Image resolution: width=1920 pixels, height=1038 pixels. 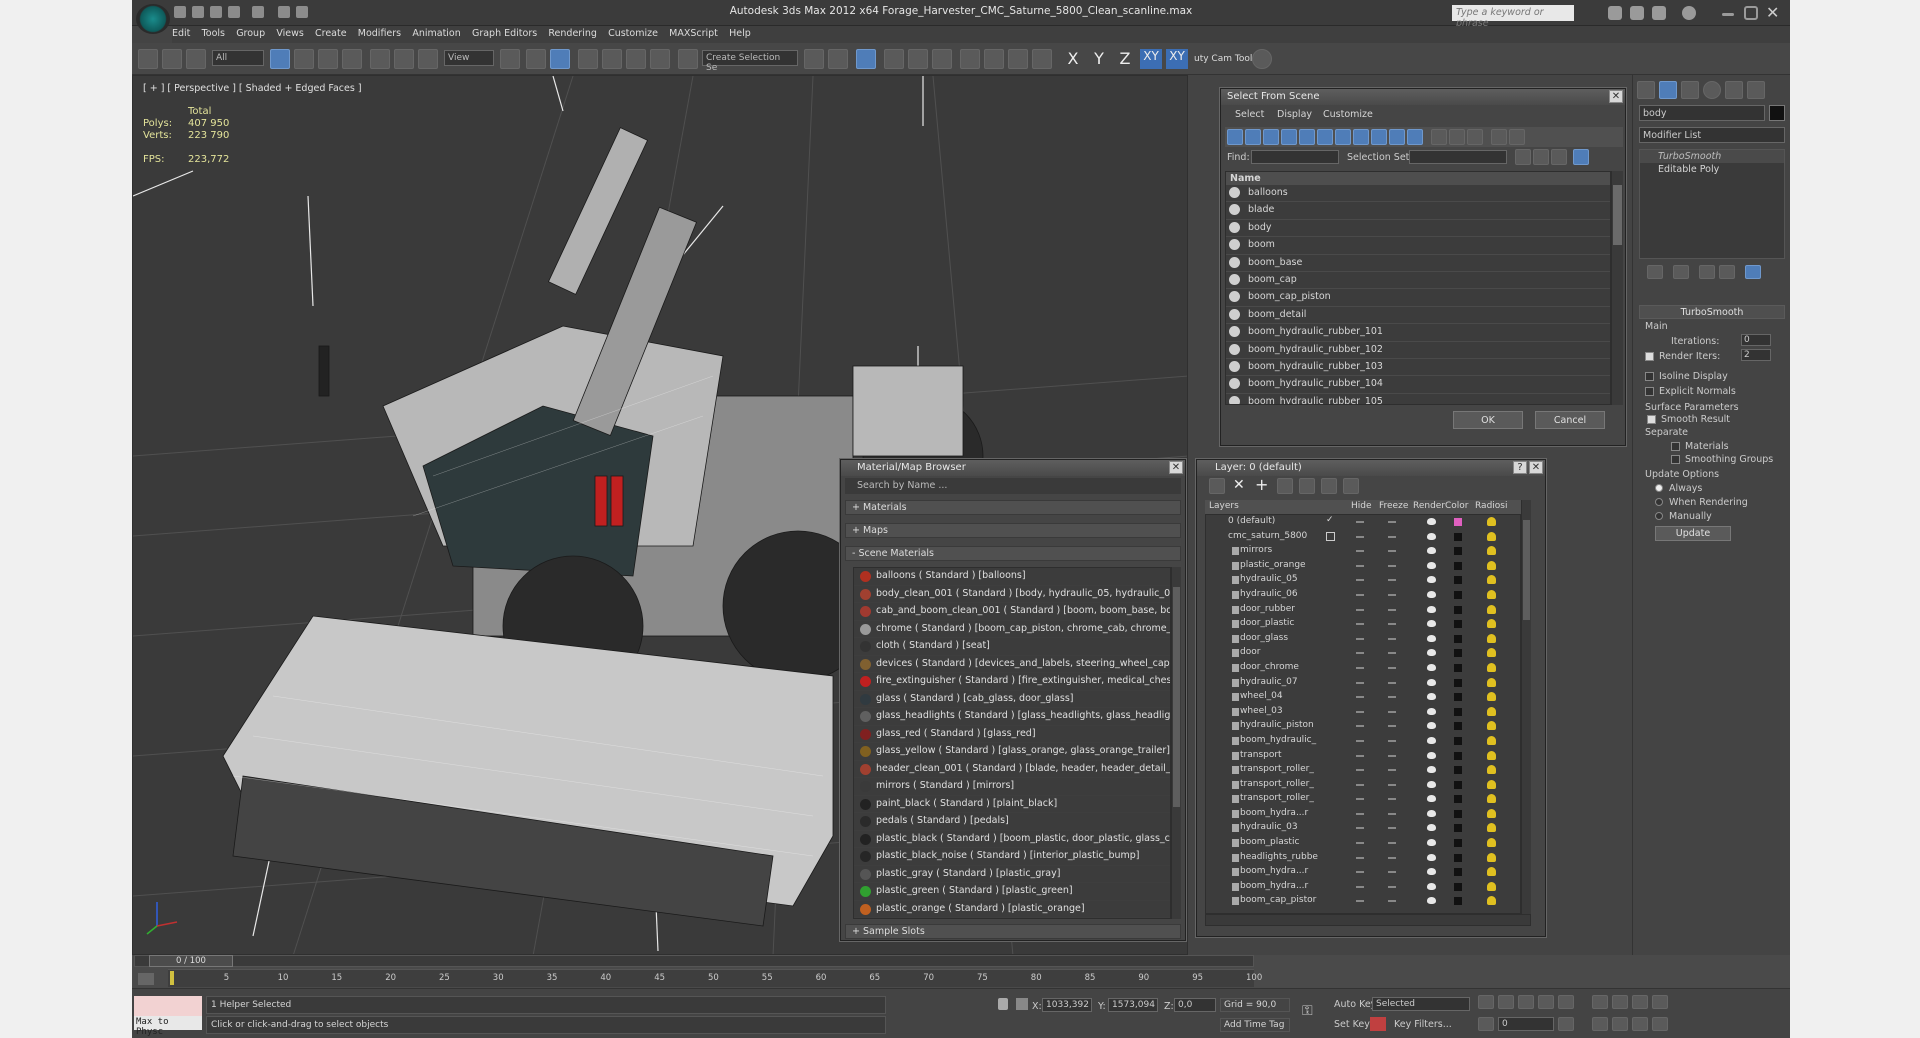 I want to click on material-item: paint_black ( Standard ) [plaint_black], so click(x=1012, y=804).